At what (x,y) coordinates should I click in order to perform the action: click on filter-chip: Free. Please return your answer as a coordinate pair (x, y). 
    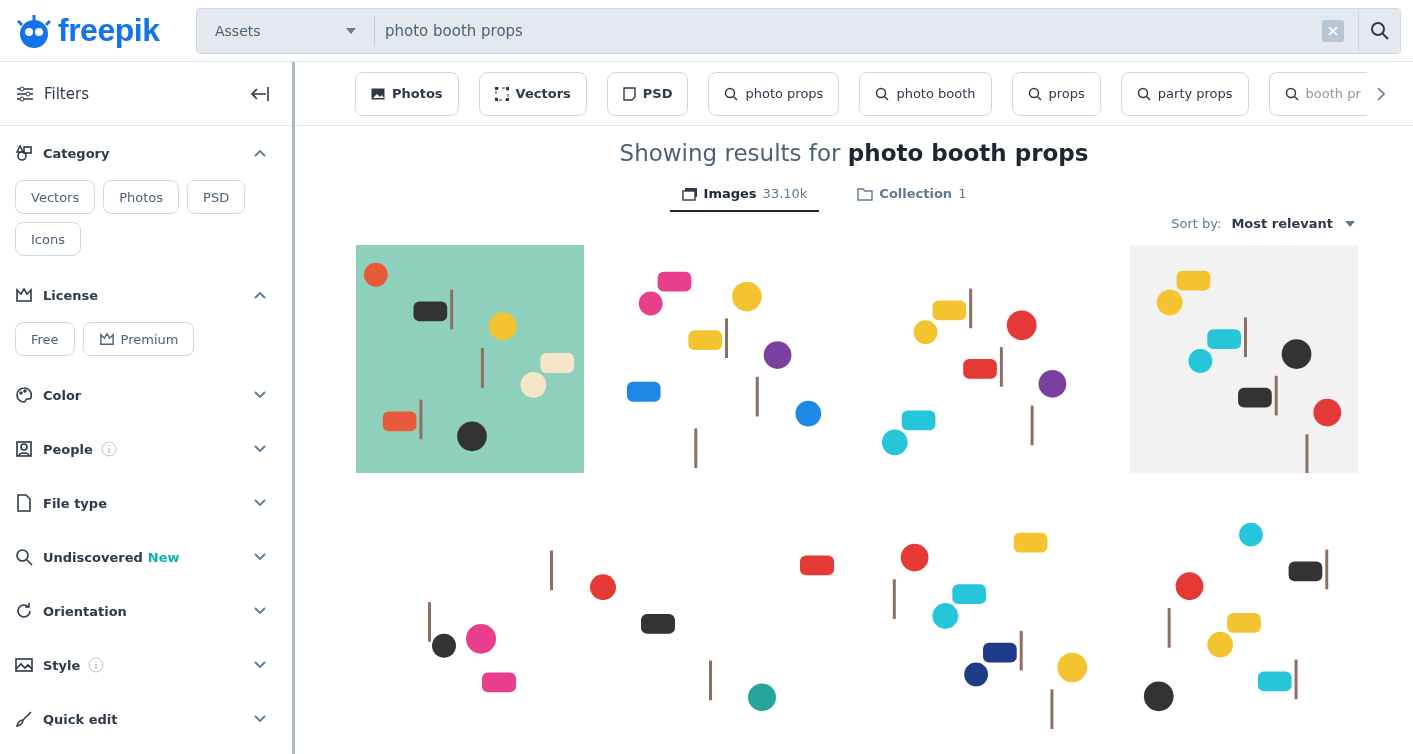
    Looking at the image, I should click on (45, 339).